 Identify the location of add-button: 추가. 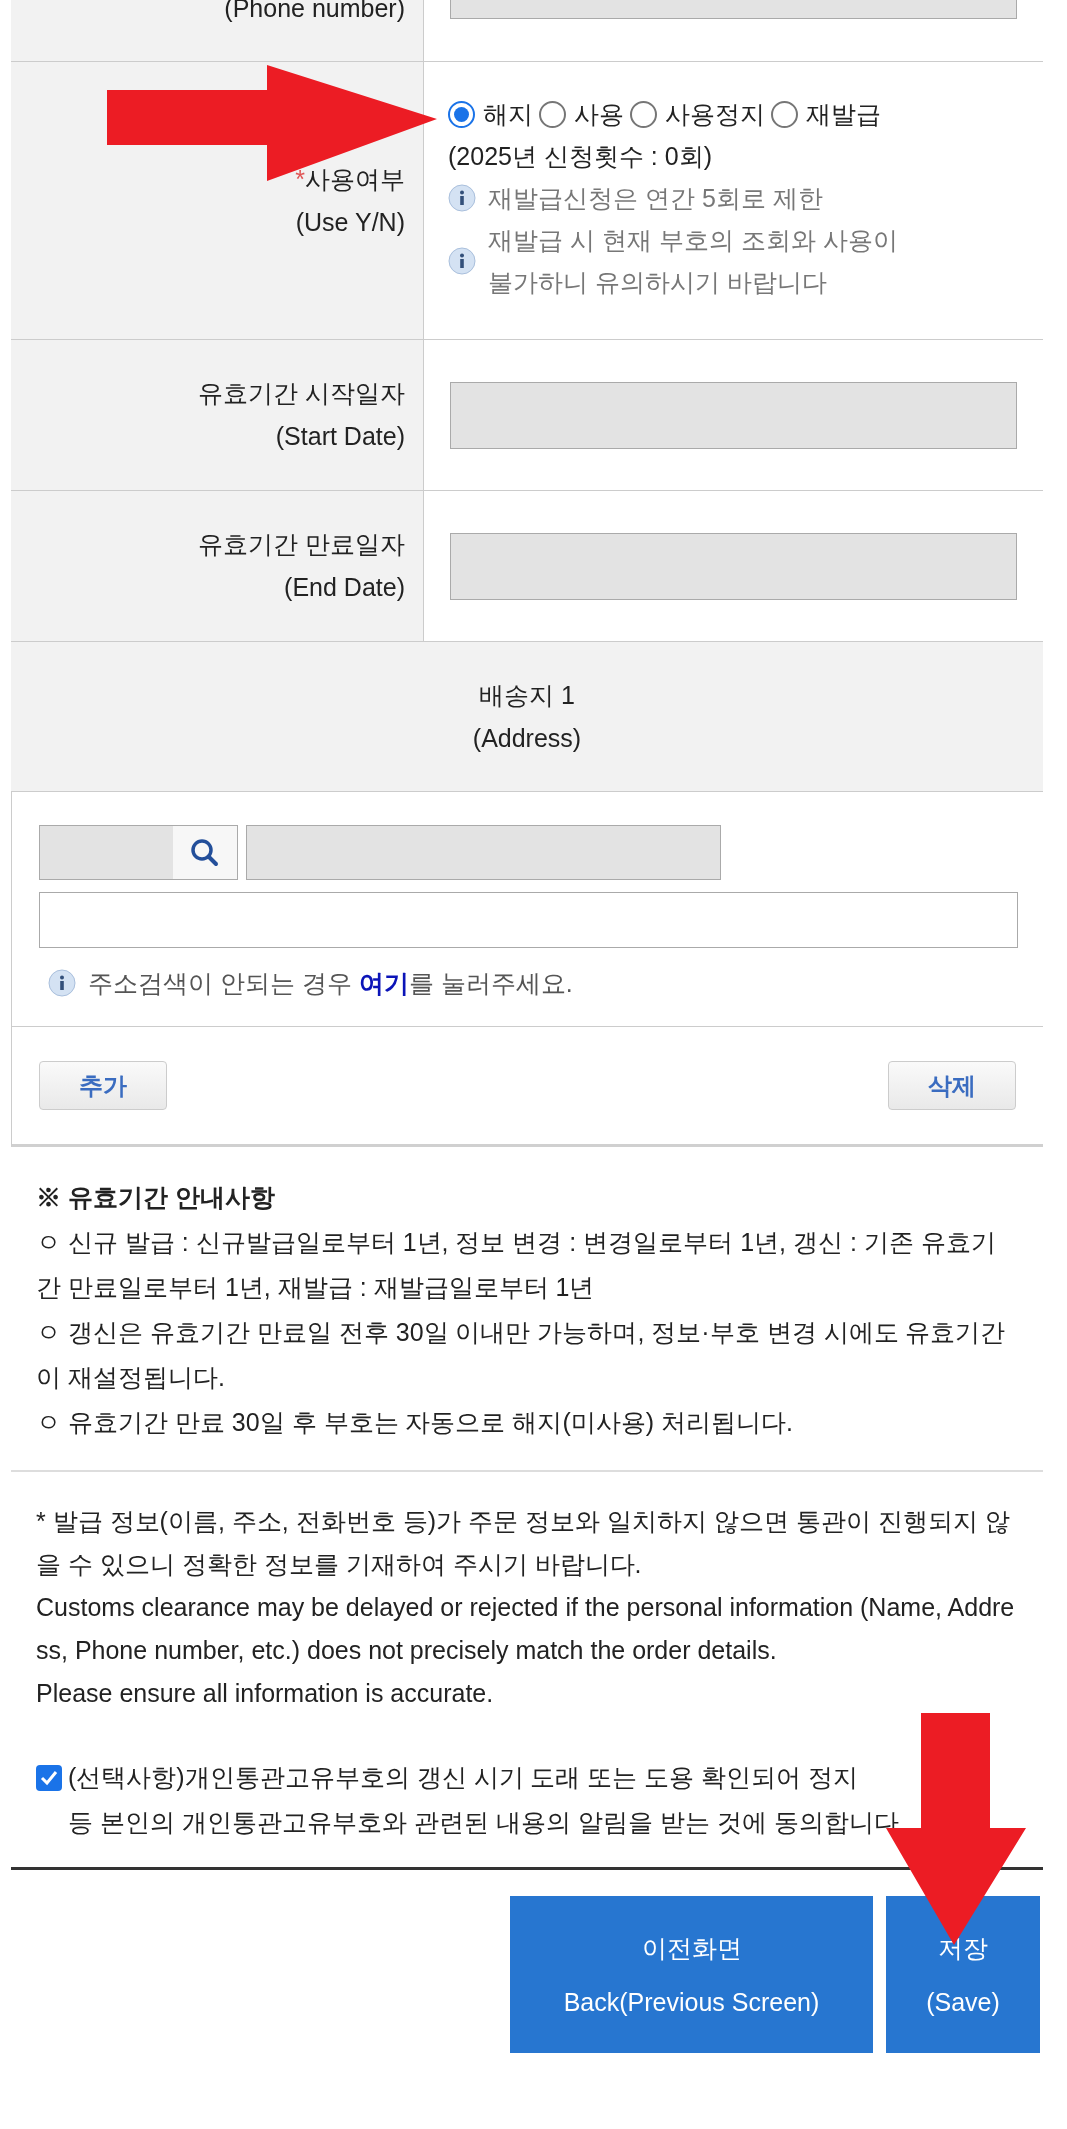
(103, 1085).